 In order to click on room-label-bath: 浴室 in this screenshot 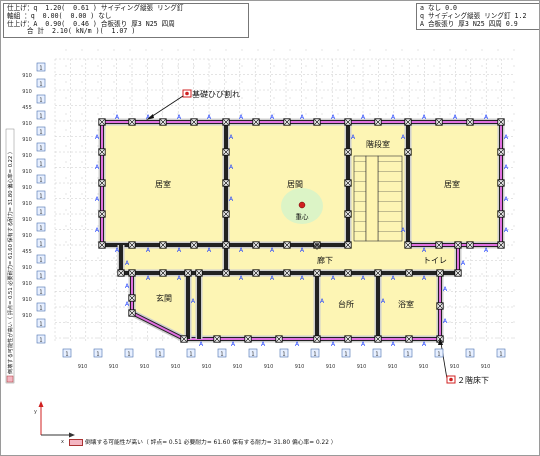, I will do `click(406, 304)`.